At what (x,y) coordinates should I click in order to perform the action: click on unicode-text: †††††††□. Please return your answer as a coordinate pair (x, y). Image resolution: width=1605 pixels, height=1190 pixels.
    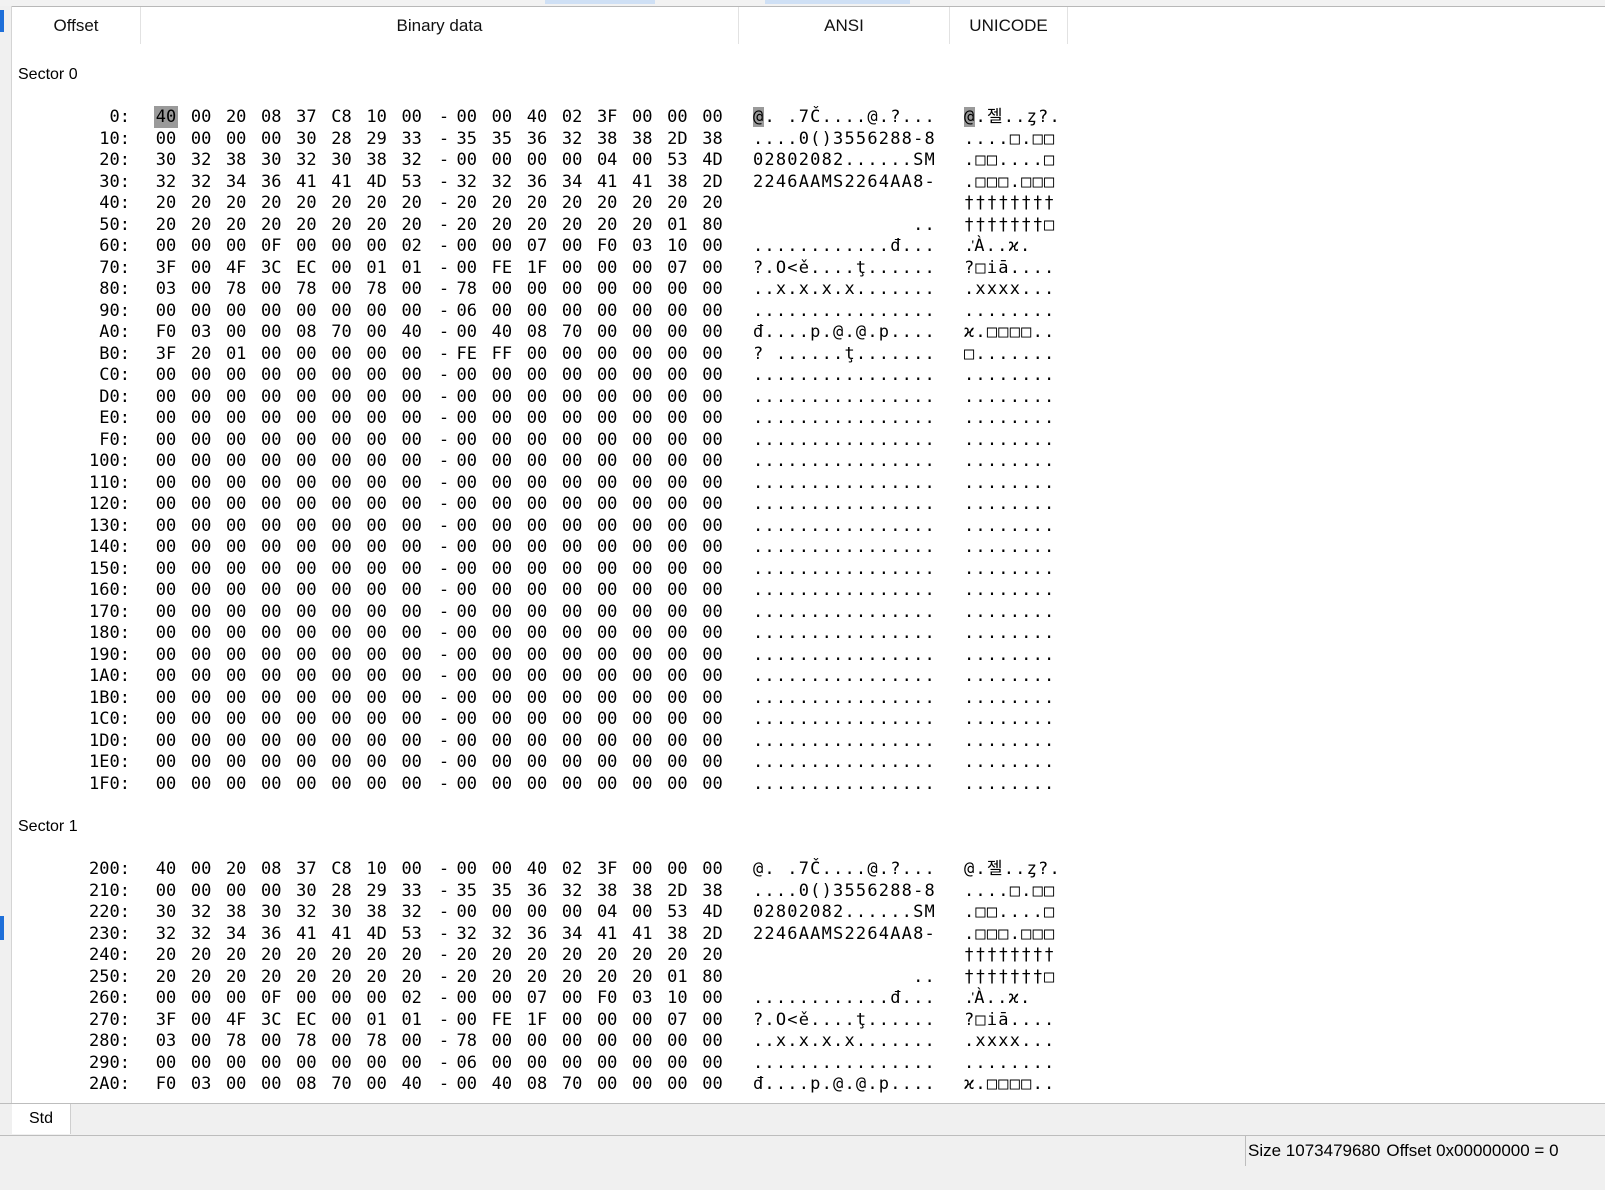
    Looking at the image, I should click on (1009, 977).